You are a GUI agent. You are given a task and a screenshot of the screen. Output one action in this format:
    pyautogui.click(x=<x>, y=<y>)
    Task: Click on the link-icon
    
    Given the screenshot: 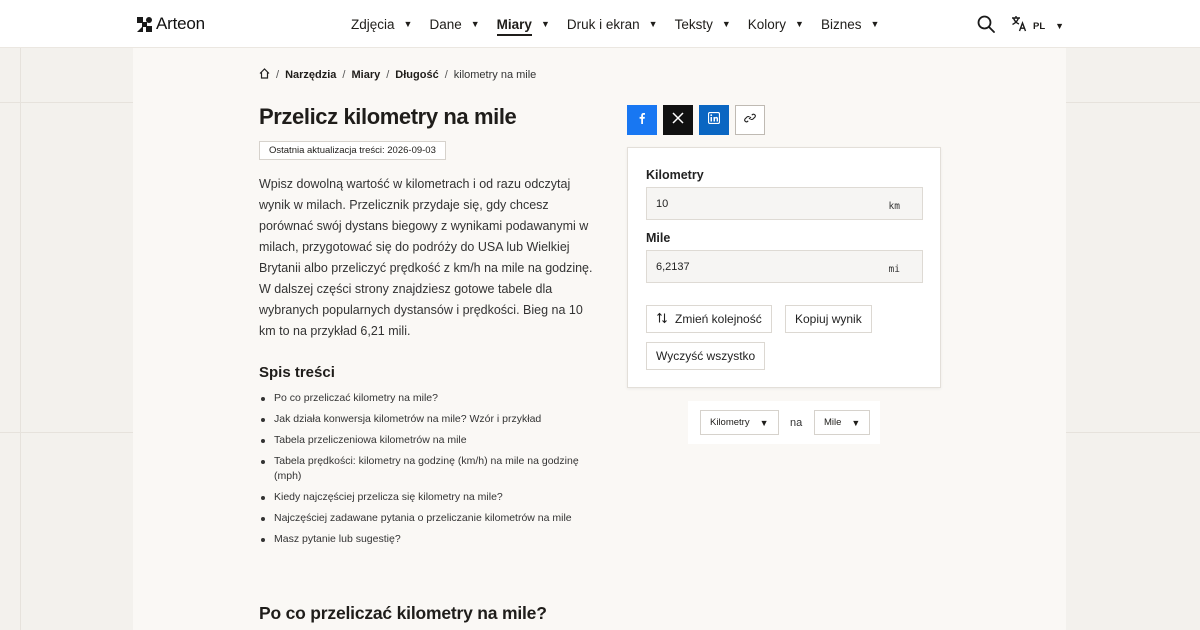 What is the action you would take?
    pyautogui.click(x=750, y=120)
    